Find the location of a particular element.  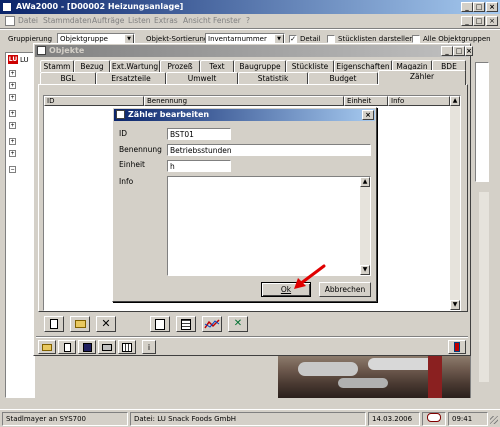

tab-umwelt: Umwelt is located at coordinates (202, 78).